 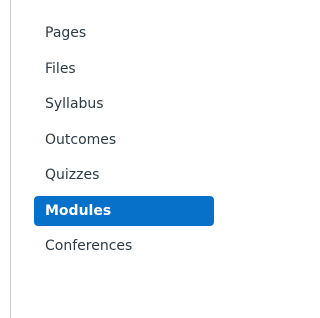 What do you see at coordinates (78, 210) in the screenshot?
I see `nav-item-label: Modules` at bounding box center [78, 210].